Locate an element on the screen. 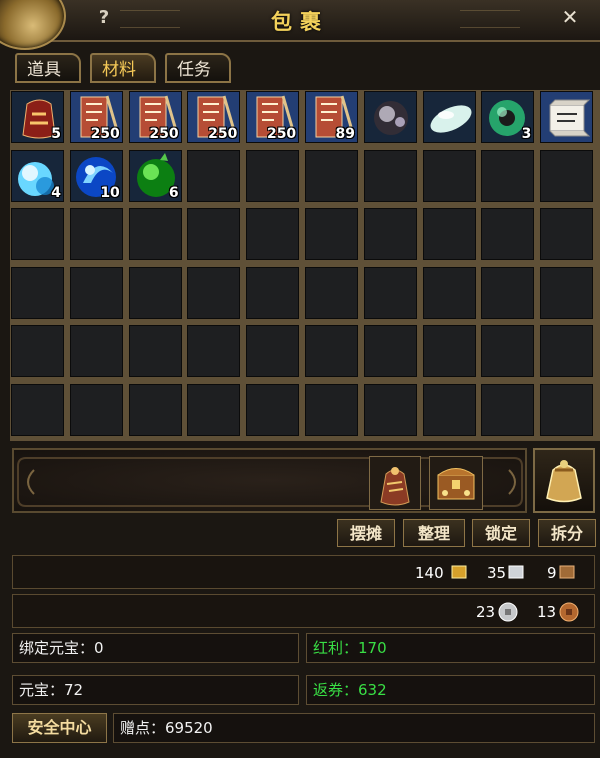 Image resolution: width=600 pixels, height=758 pixels. item-count: 4 is located at coordinates (56, 192).